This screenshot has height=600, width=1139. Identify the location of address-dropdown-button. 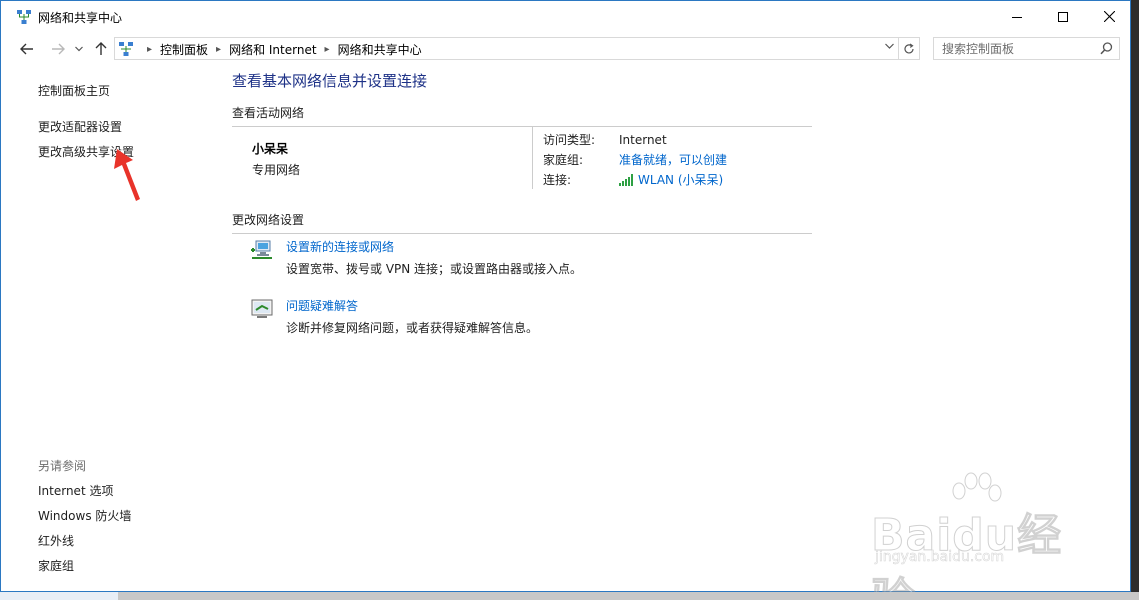
(889, 46).